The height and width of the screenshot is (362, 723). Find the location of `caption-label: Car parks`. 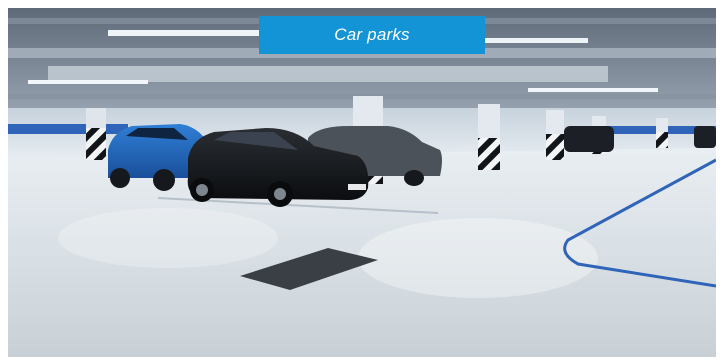

caption-label: Car parks is located at coordinates (372, 34).